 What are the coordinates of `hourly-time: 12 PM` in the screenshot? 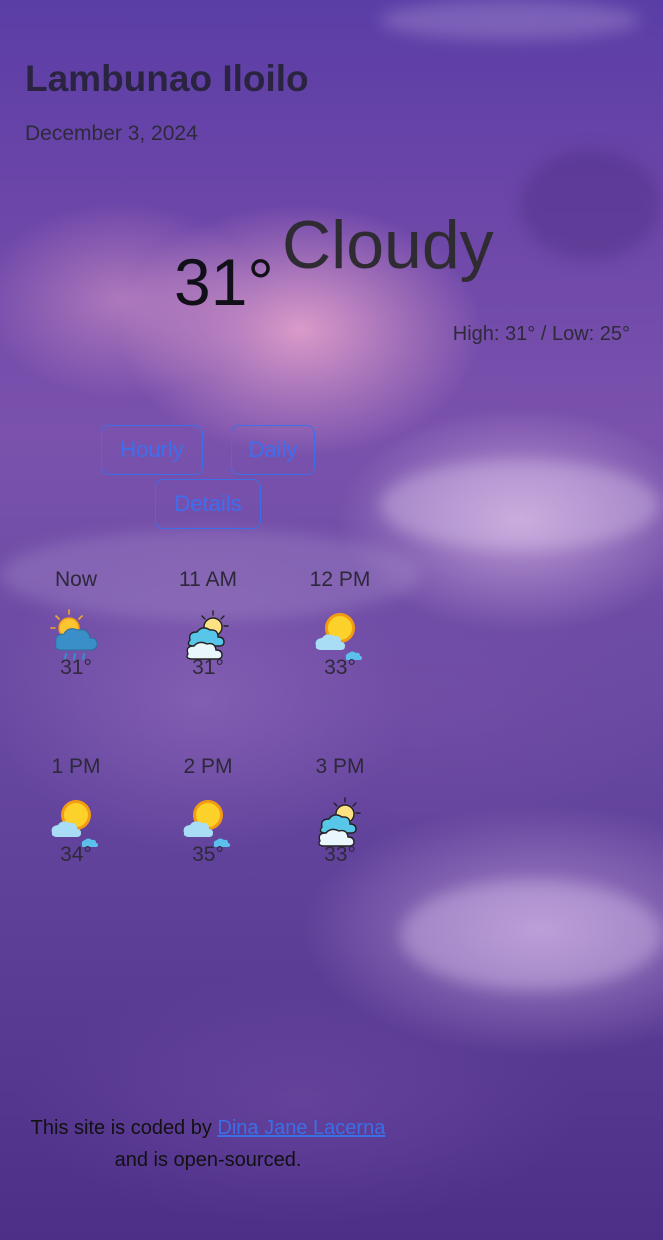 It's located at (340, 579).